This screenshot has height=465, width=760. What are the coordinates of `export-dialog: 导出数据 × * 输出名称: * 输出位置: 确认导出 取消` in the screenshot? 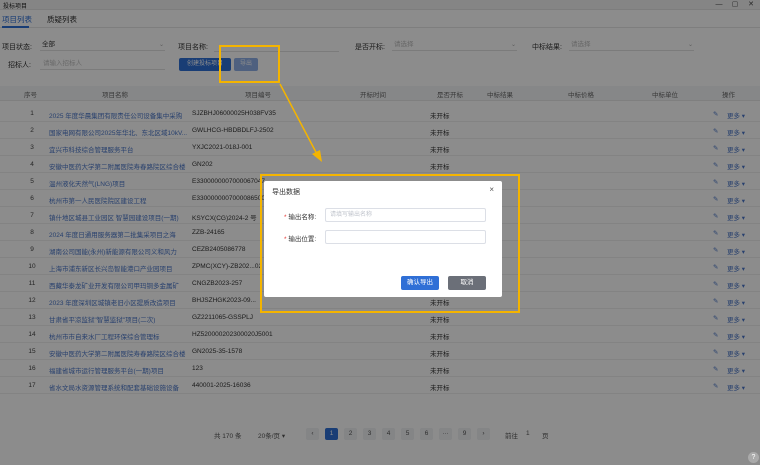 It's located at (383, 239).